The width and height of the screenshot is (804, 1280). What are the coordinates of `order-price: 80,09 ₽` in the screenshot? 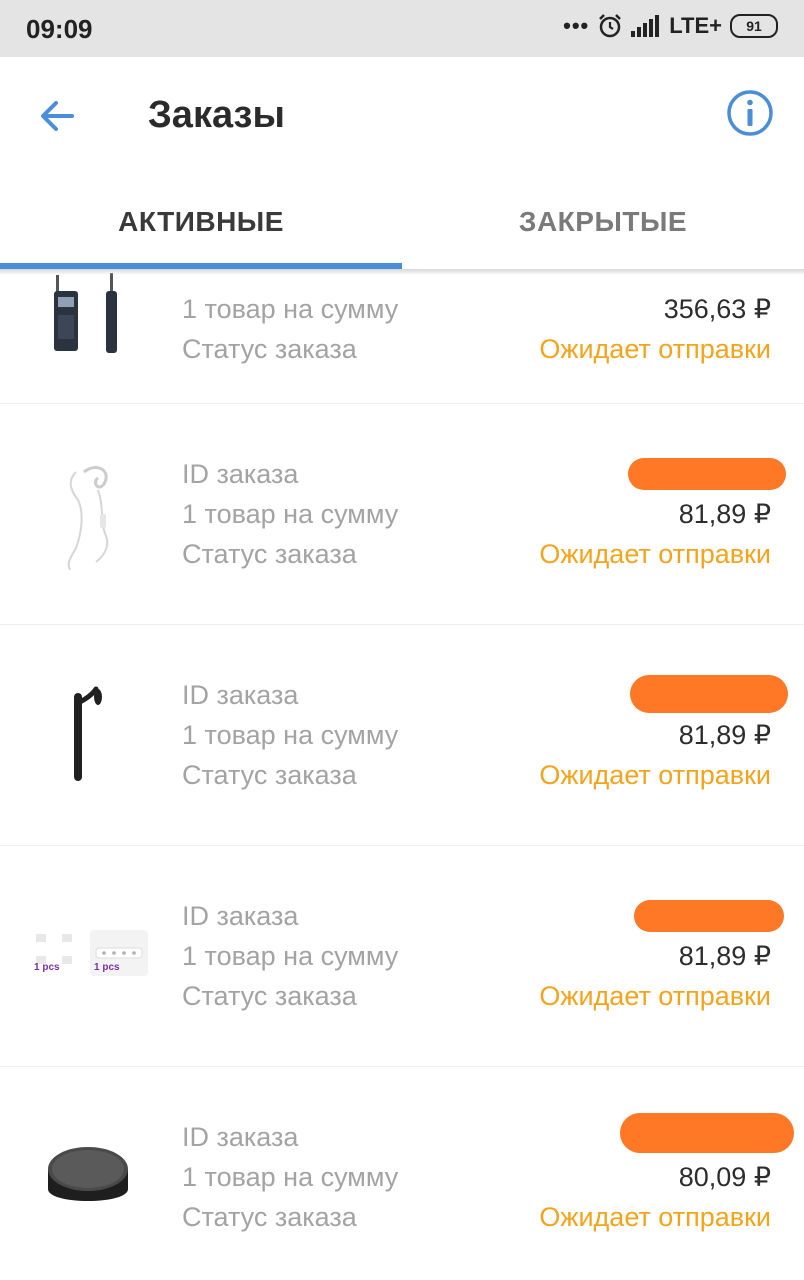 It's located at (724, 1177).